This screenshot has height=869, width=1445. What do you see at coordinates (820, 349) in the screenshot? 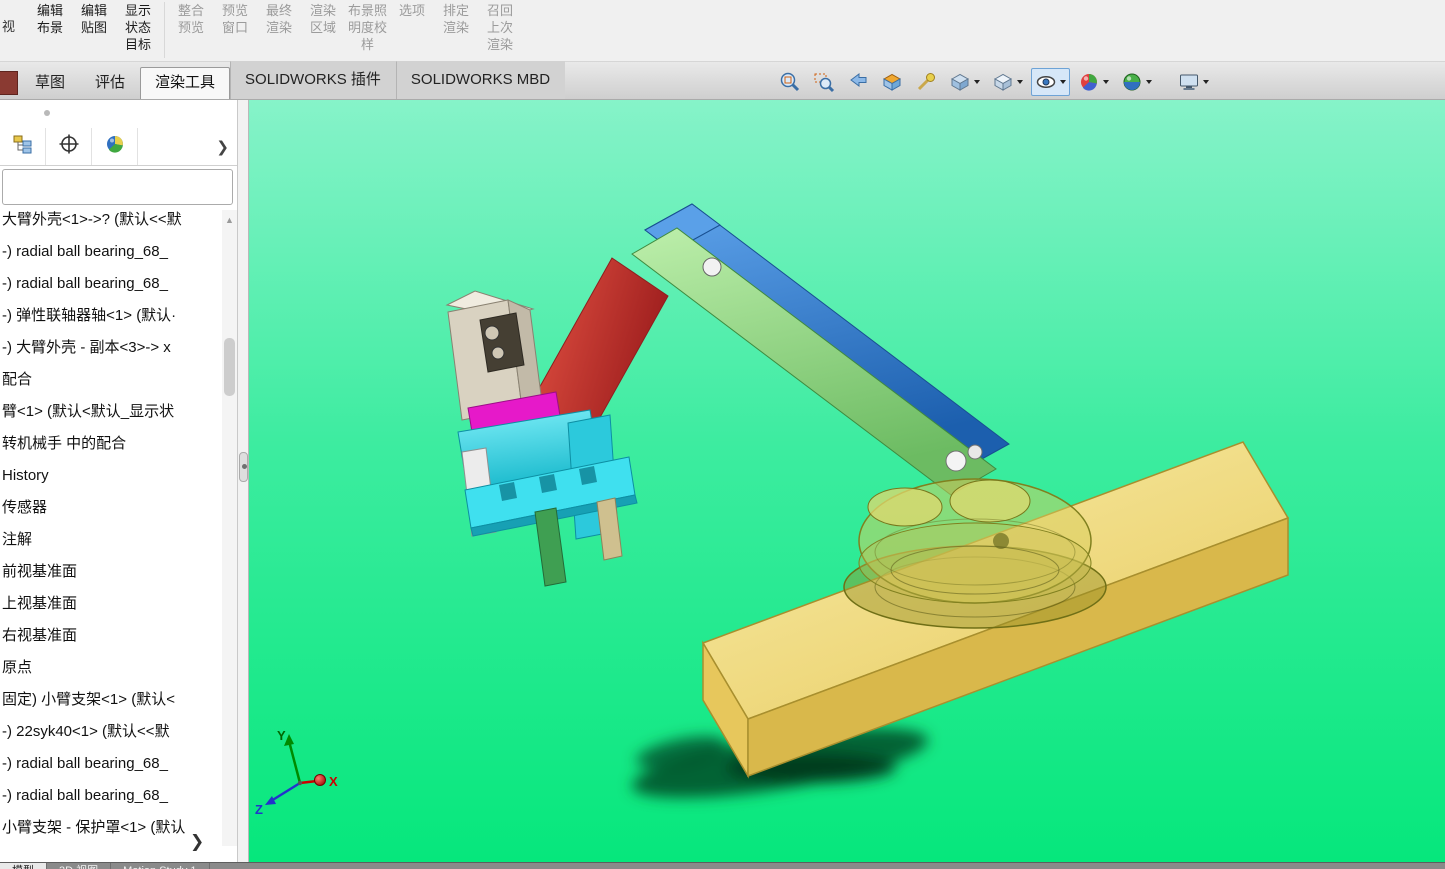
I see `robot-arm` at bounding box center [820, 349].